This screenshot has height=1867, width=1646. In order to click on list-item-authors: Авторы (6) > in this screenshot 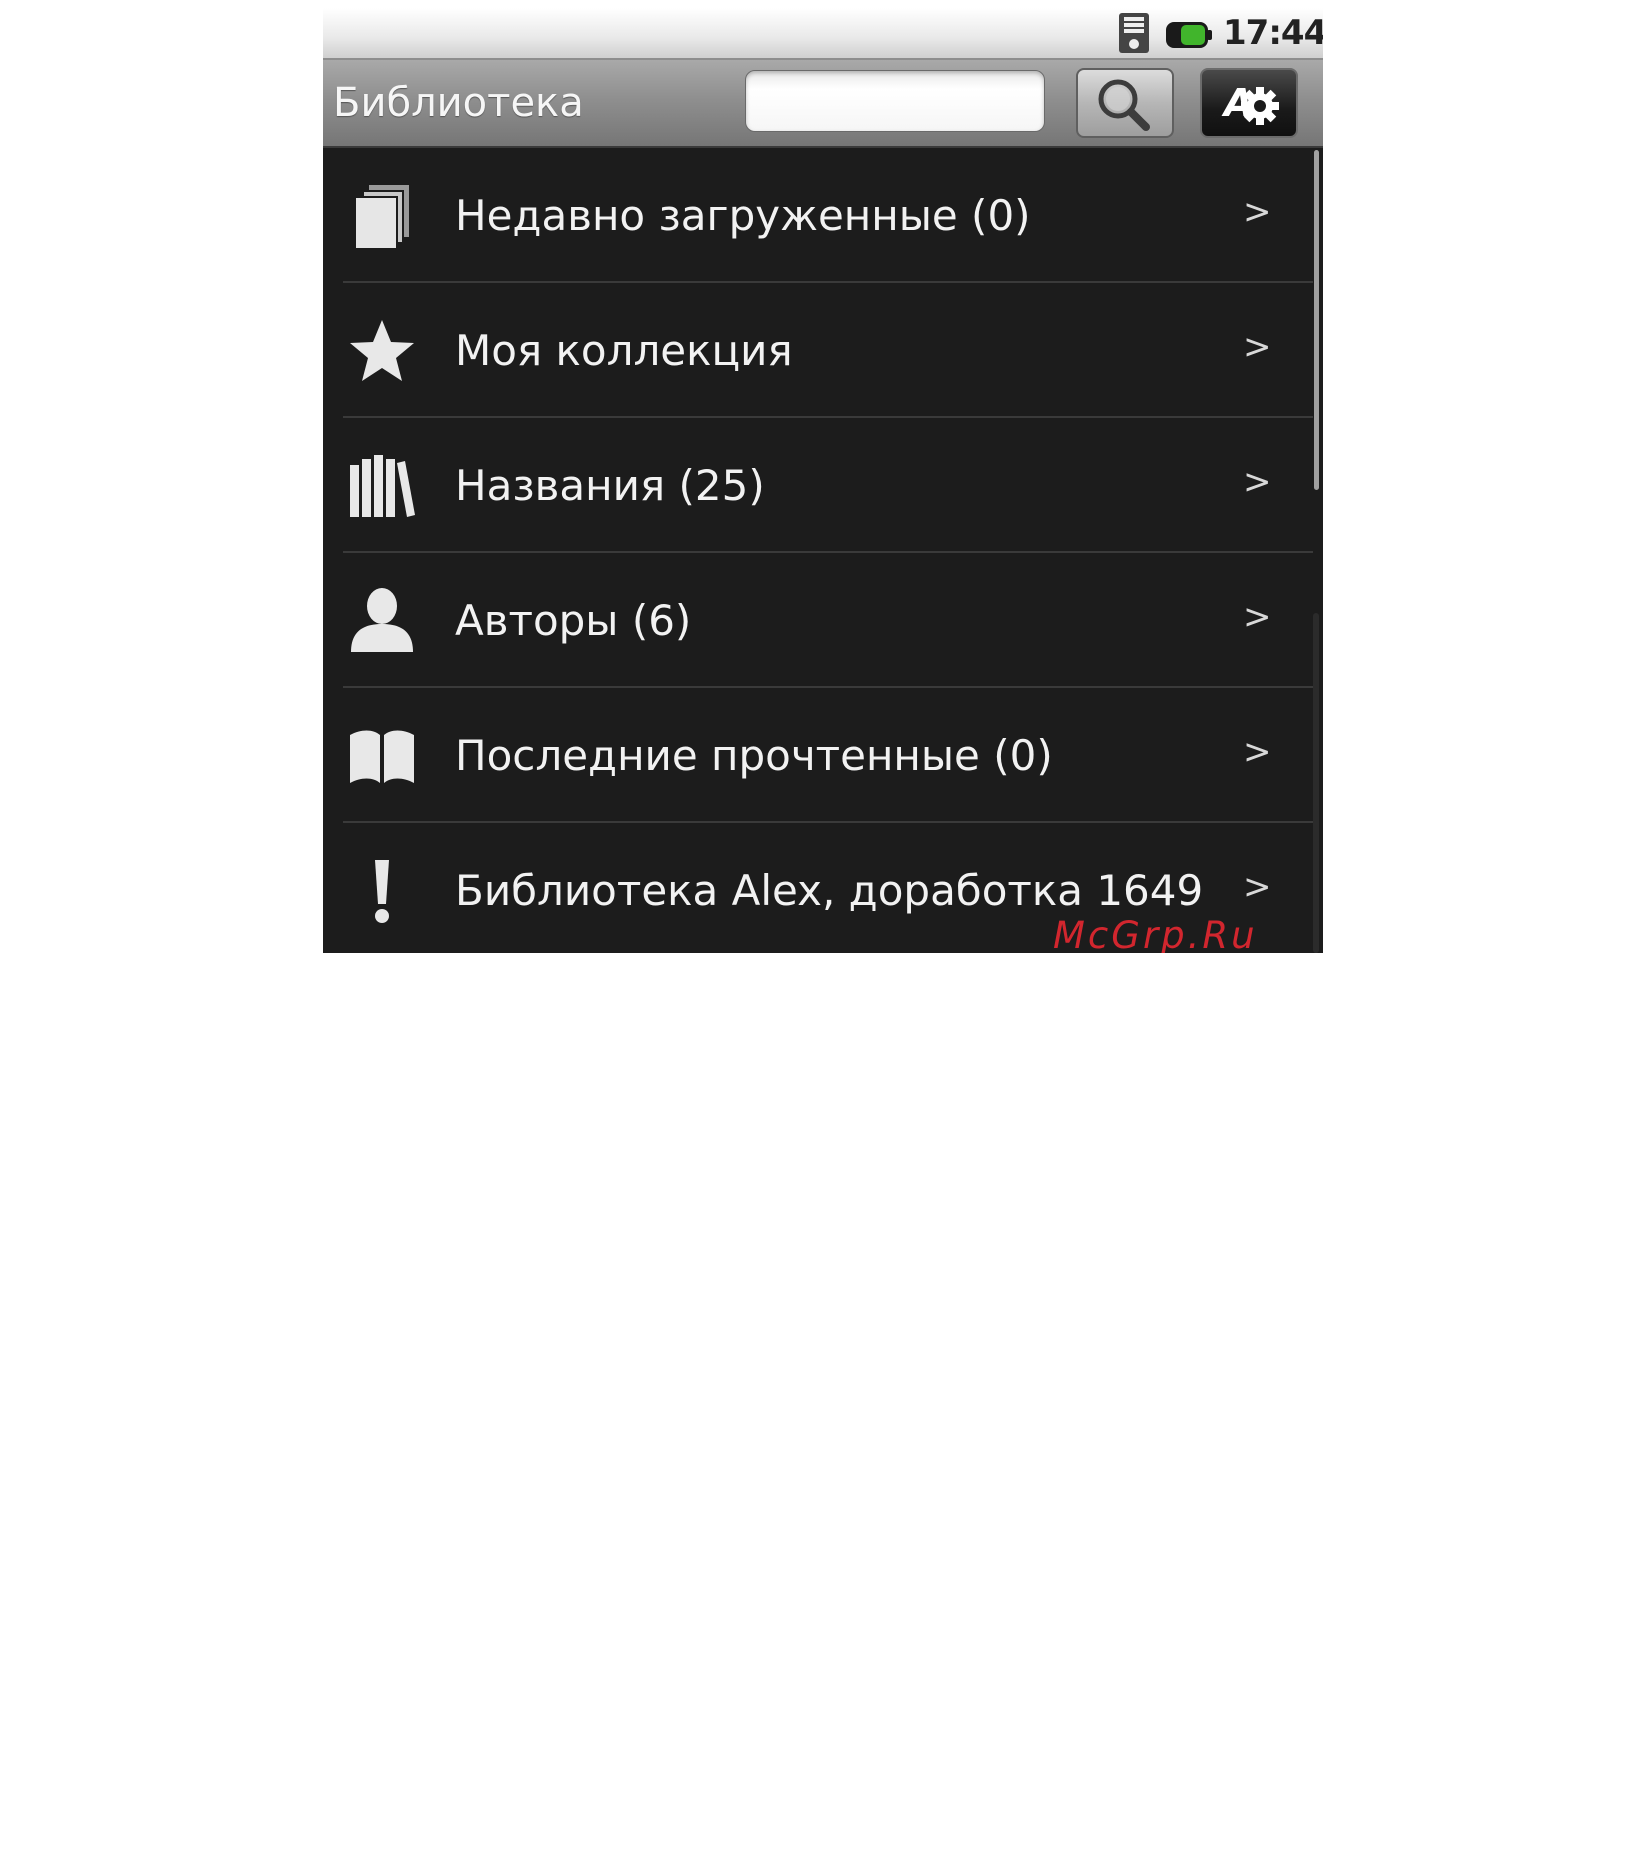, I will do `click(823, 620)`.